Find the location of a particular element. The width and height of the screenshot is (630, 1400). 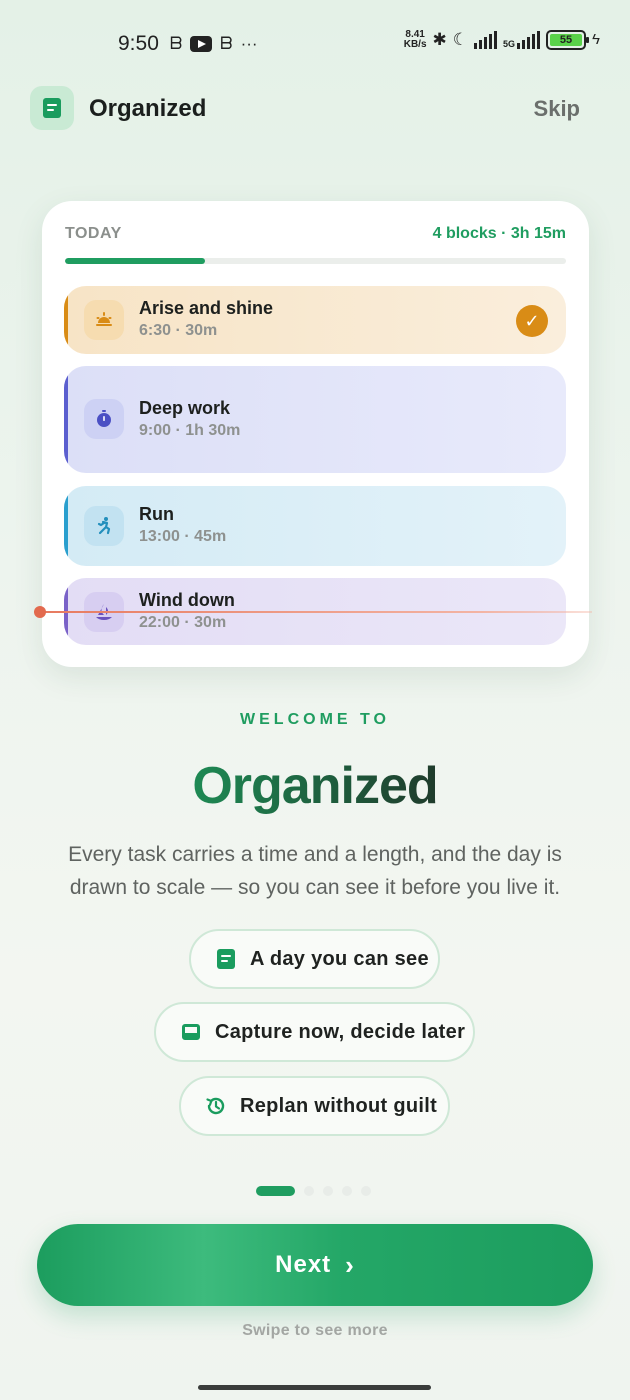

feature-label: A day you can see is located at coordinates (339, 958).